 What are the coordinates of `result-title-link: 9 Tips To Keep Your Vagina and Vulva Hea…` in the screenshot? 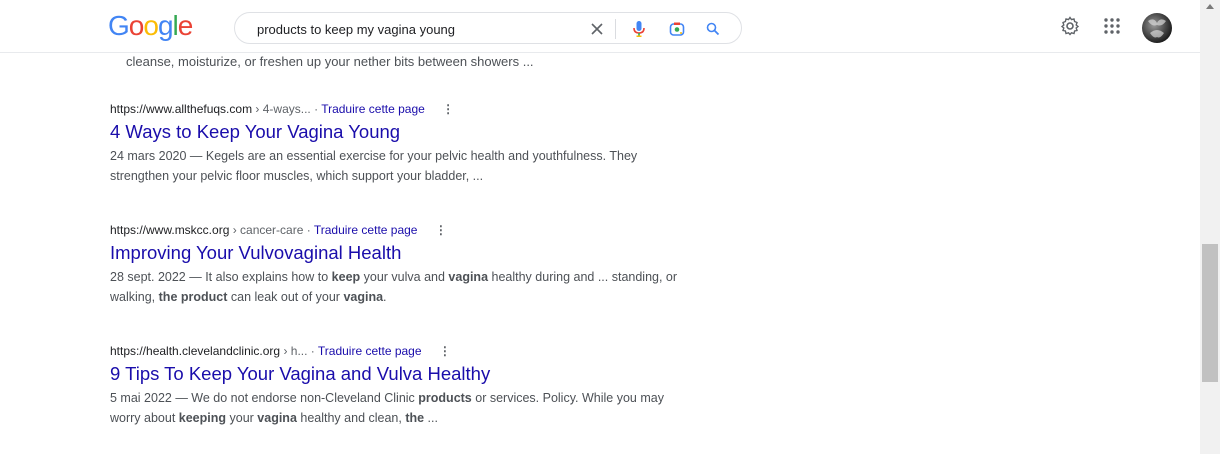 It's located at (400, 374).